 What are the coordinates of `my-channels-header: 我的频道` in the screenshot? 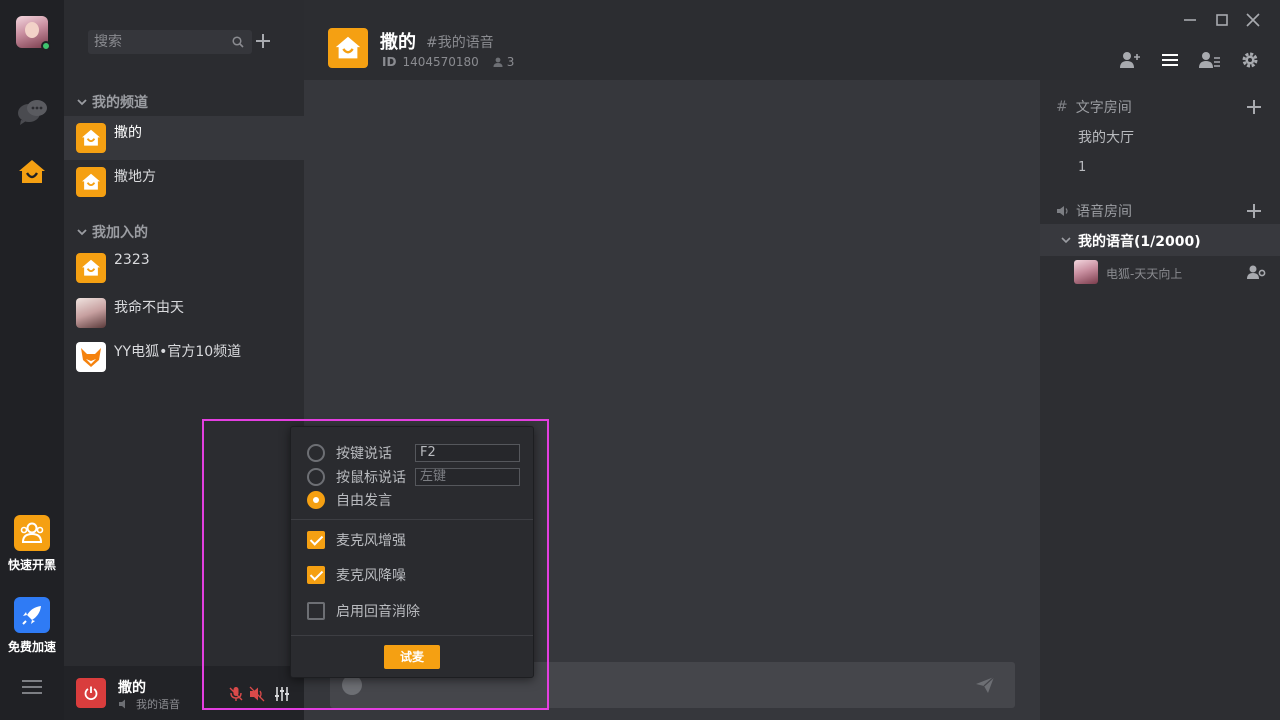 It's located at (112, 102).